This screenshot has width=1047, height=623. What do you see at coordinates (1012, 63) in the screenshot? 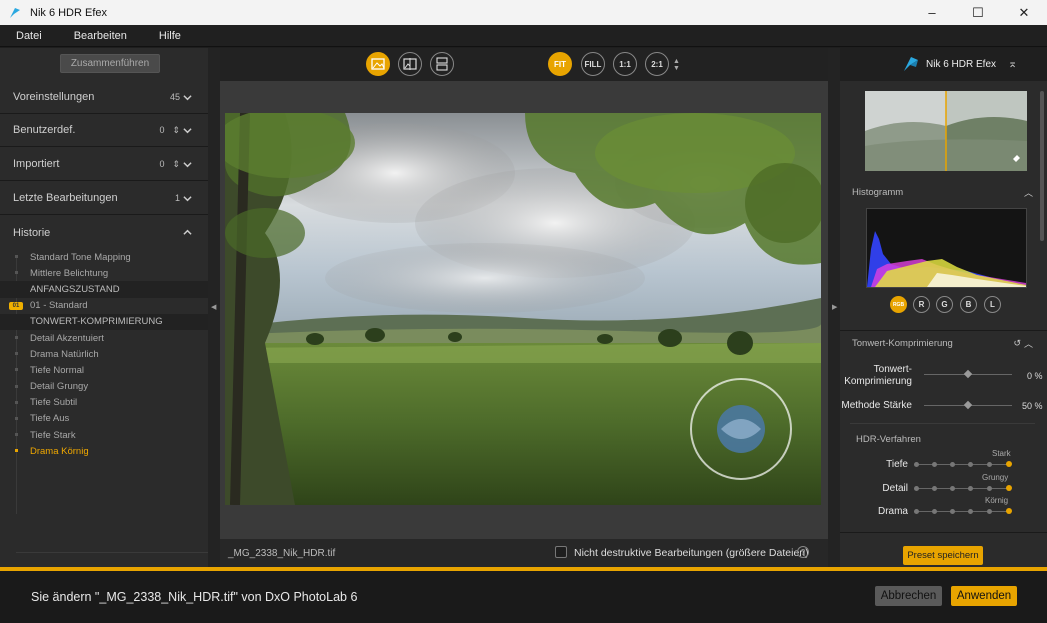
I see `collapse-panel-icon: ⌅` at bounding box center [1012, 63].